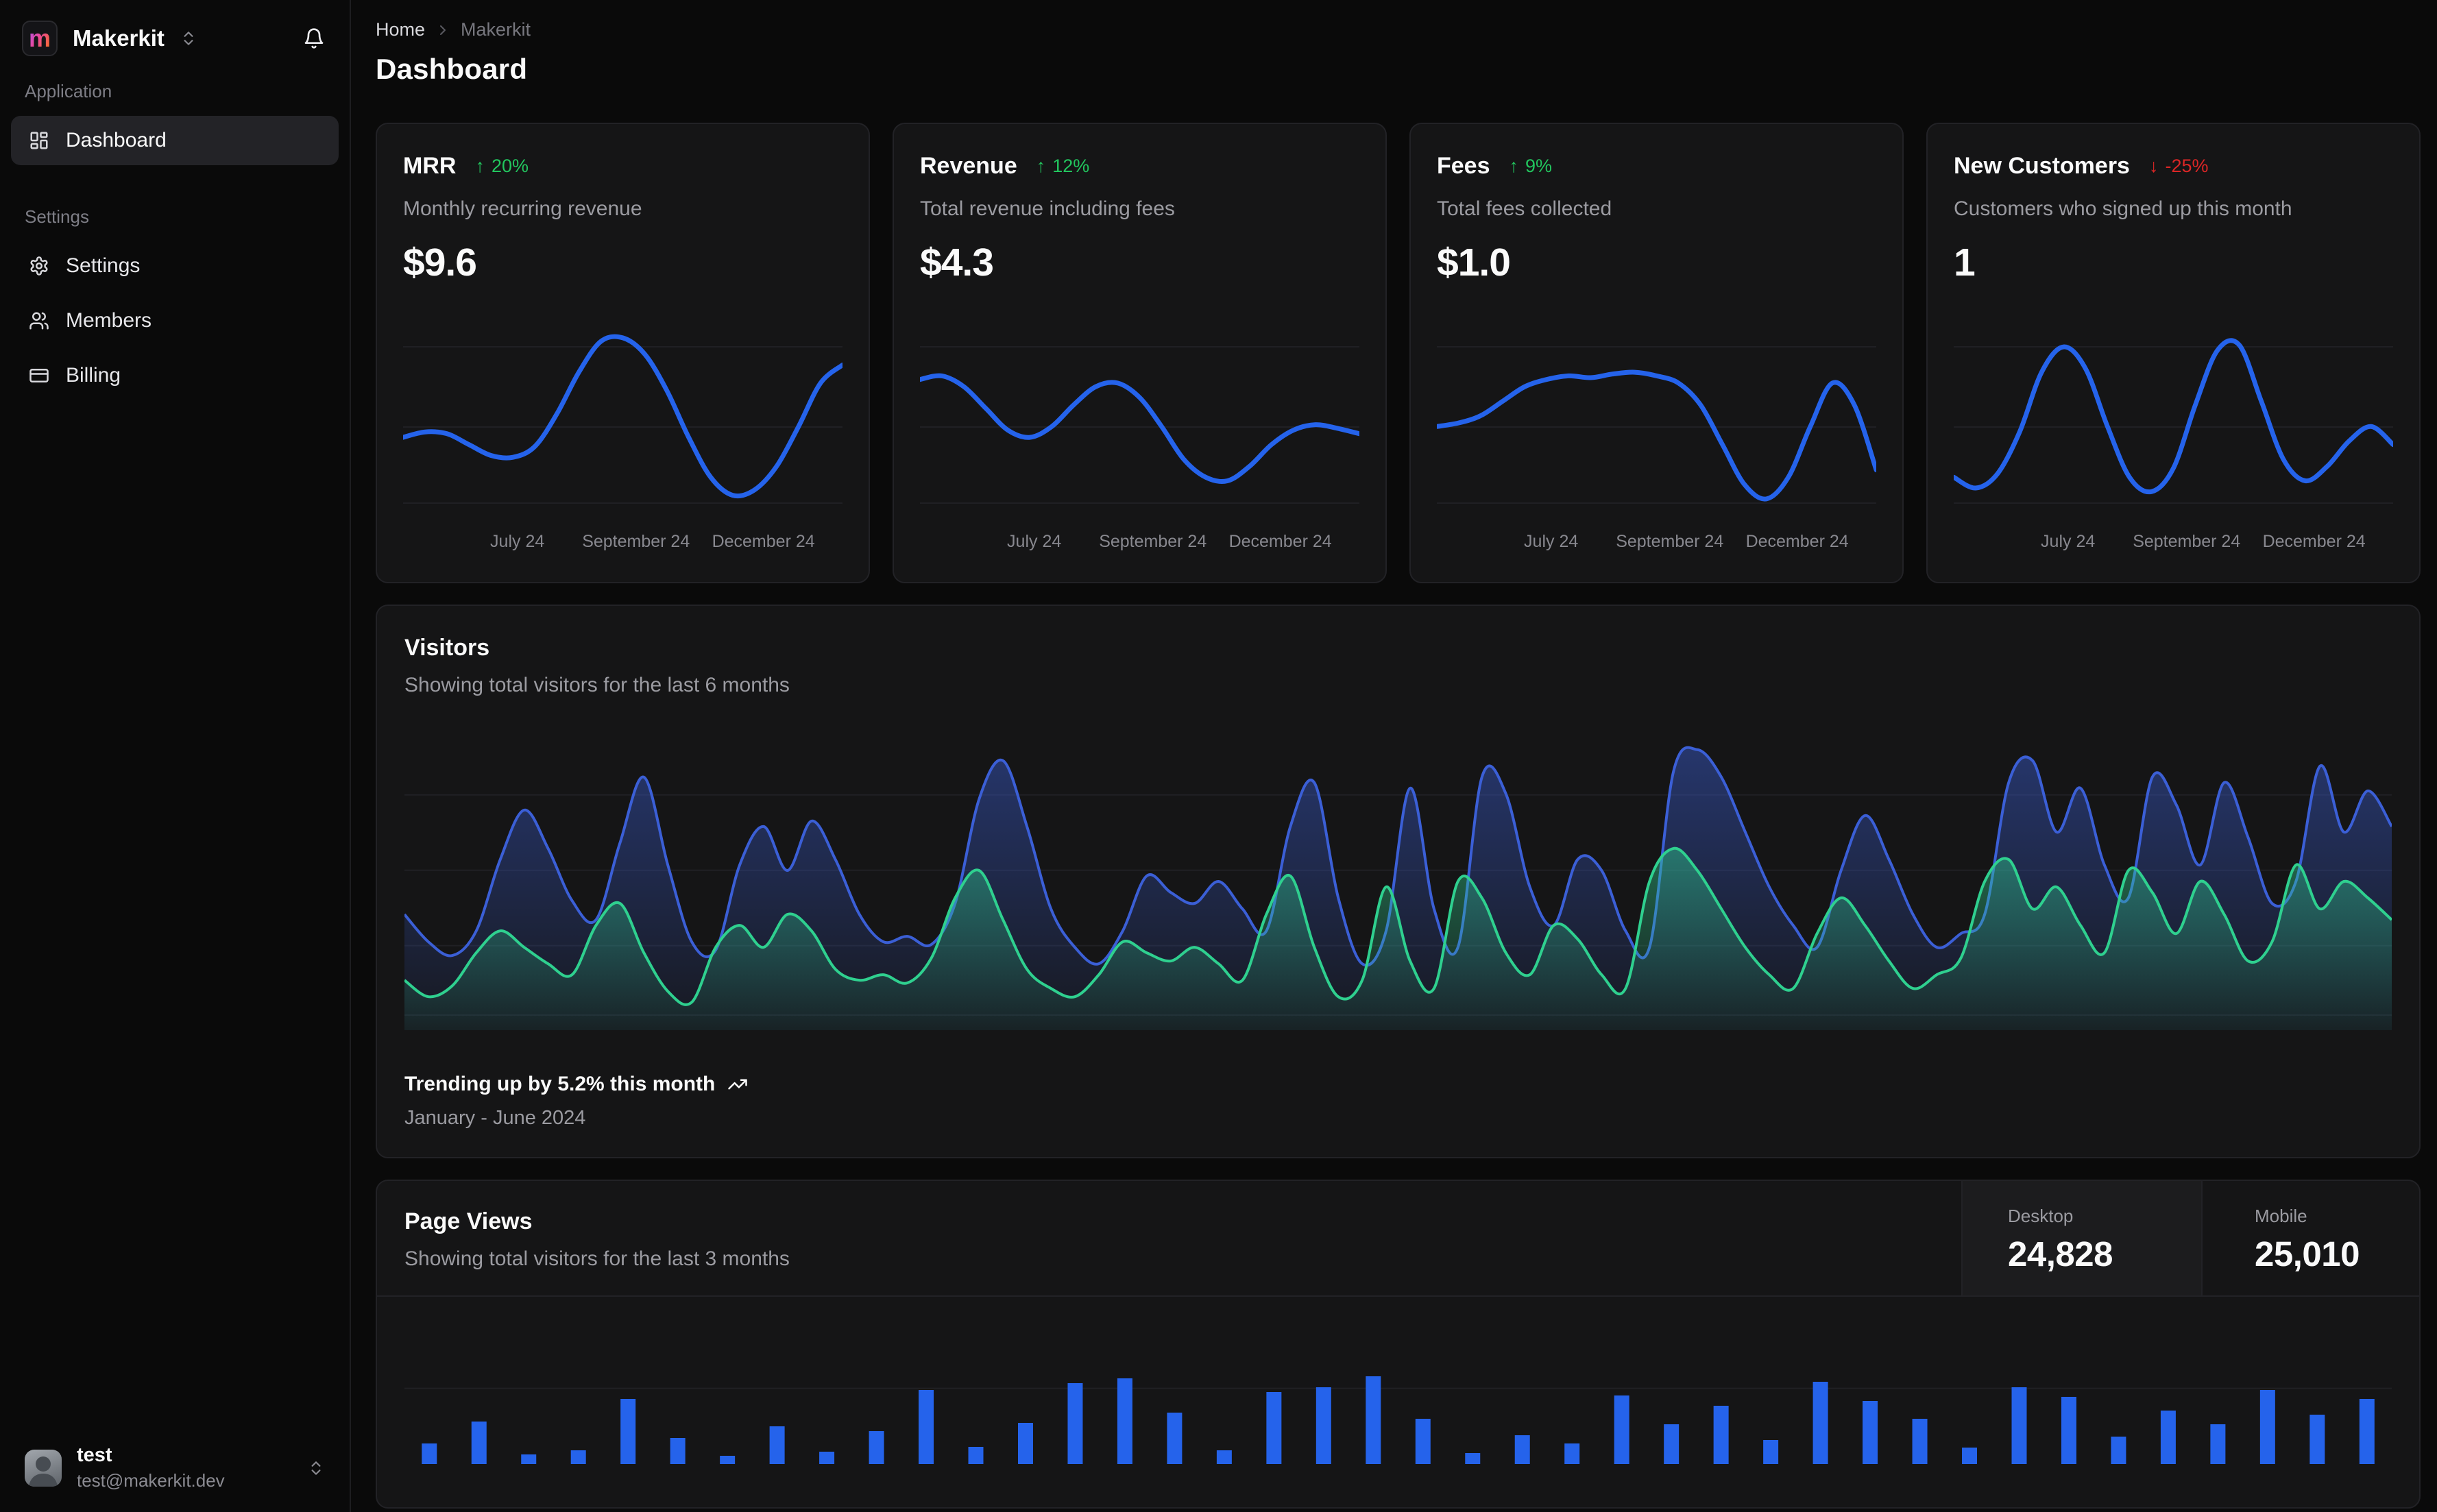  Describe the element at coordinates (39, 266) in the screenshot. I see `gear-icon` at that location.